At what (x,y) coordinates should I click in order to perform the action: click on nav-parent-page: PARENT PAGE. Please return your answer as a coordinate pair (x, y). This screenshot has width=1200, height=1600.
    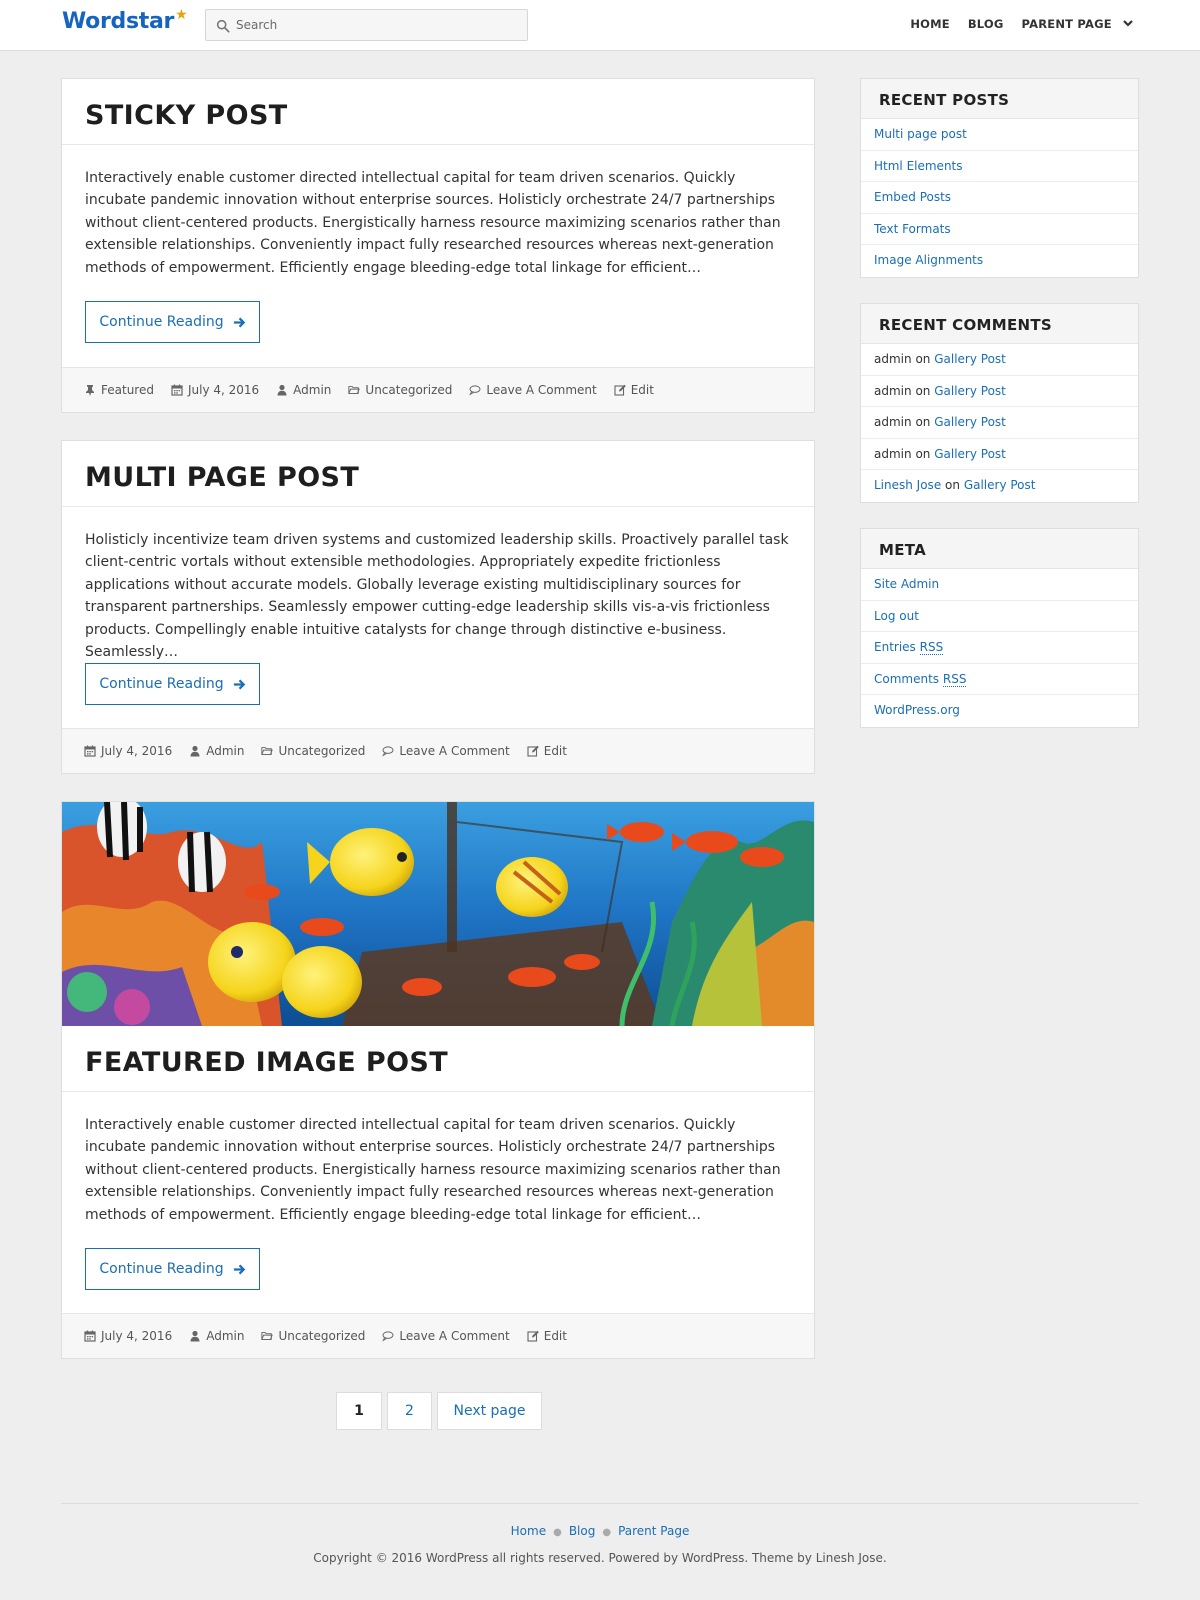
    Looking at the image, I should click on (1078, 24).